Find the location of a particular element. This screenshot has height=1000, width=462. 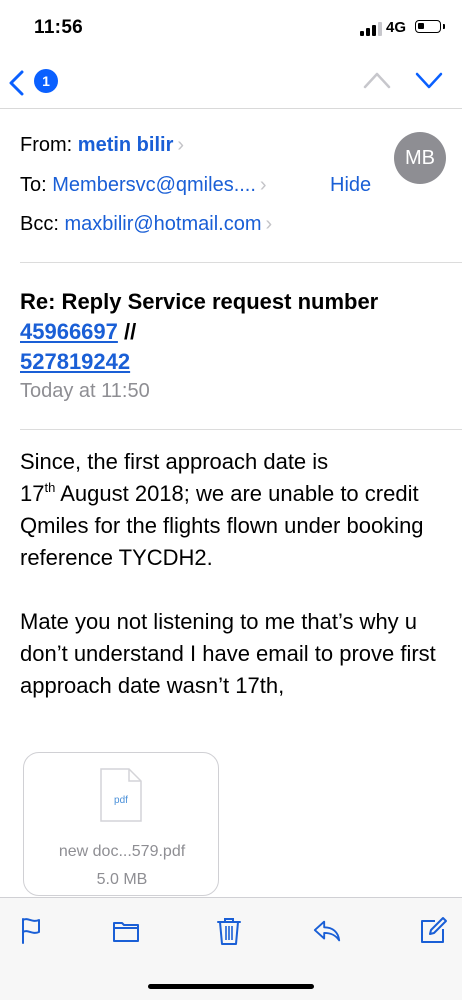

network-label: 4G is located at coordinates (396, 27).